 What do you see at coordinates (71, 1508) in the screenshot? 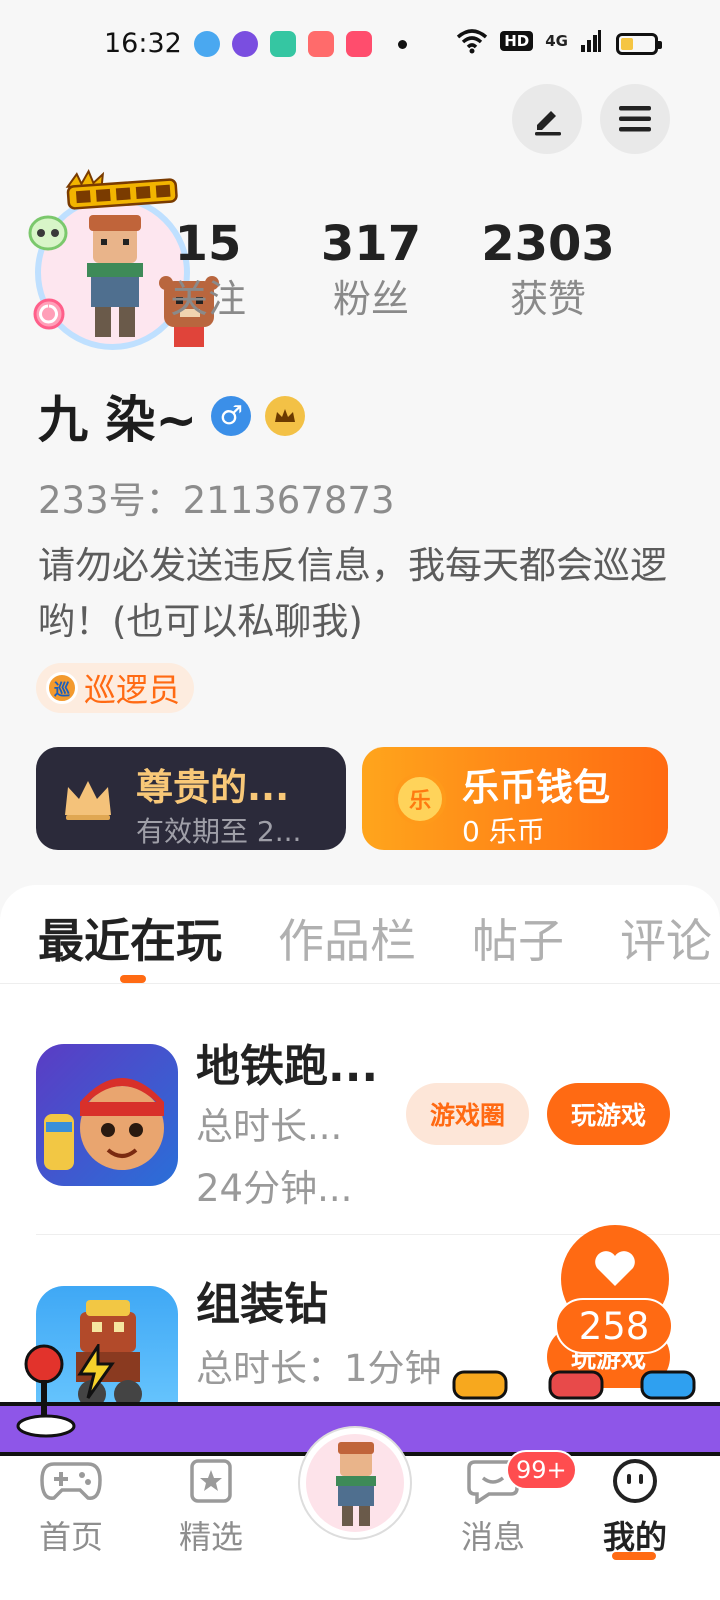
I see `nav-home: 首页` at bounding box center [71, 1508].